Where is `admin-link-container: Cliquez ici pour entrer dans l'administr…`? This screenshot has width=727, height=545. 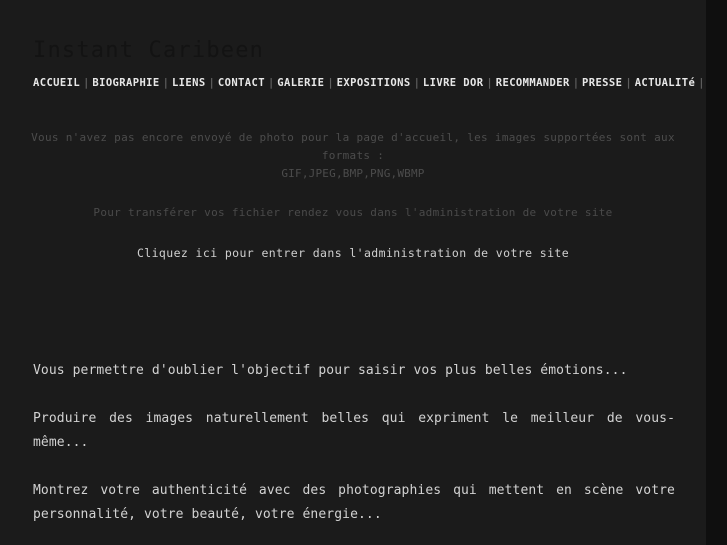 admin-link-container: Cliquez ici pour entrer dans l'administr… is located at coordinates (353, 251).